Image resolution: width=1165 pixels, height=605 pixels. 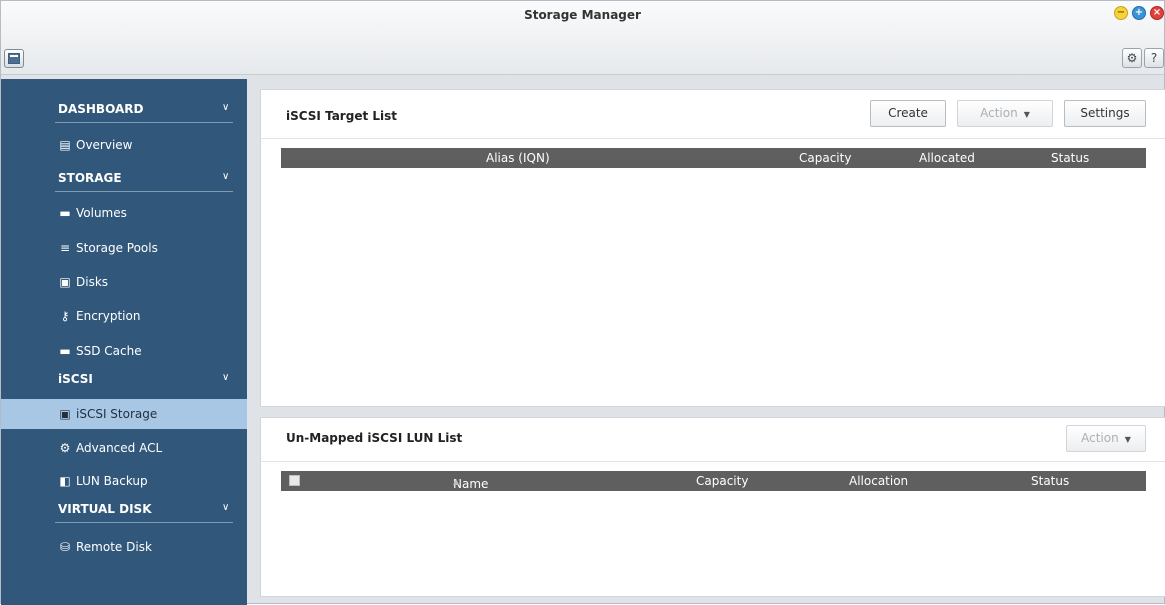 What do you see at coordinates (65, 547) in the screenshot?
I see `remote-disk-icon: ⛁` at bounding box center [65, 547].